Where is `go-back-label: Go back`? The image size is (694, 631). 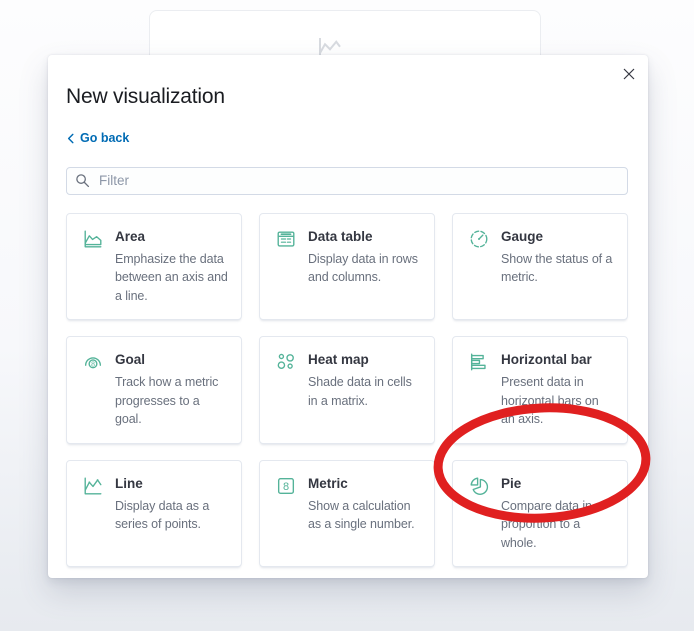
go-back-label: Go back is located at coordinates (105, 138).